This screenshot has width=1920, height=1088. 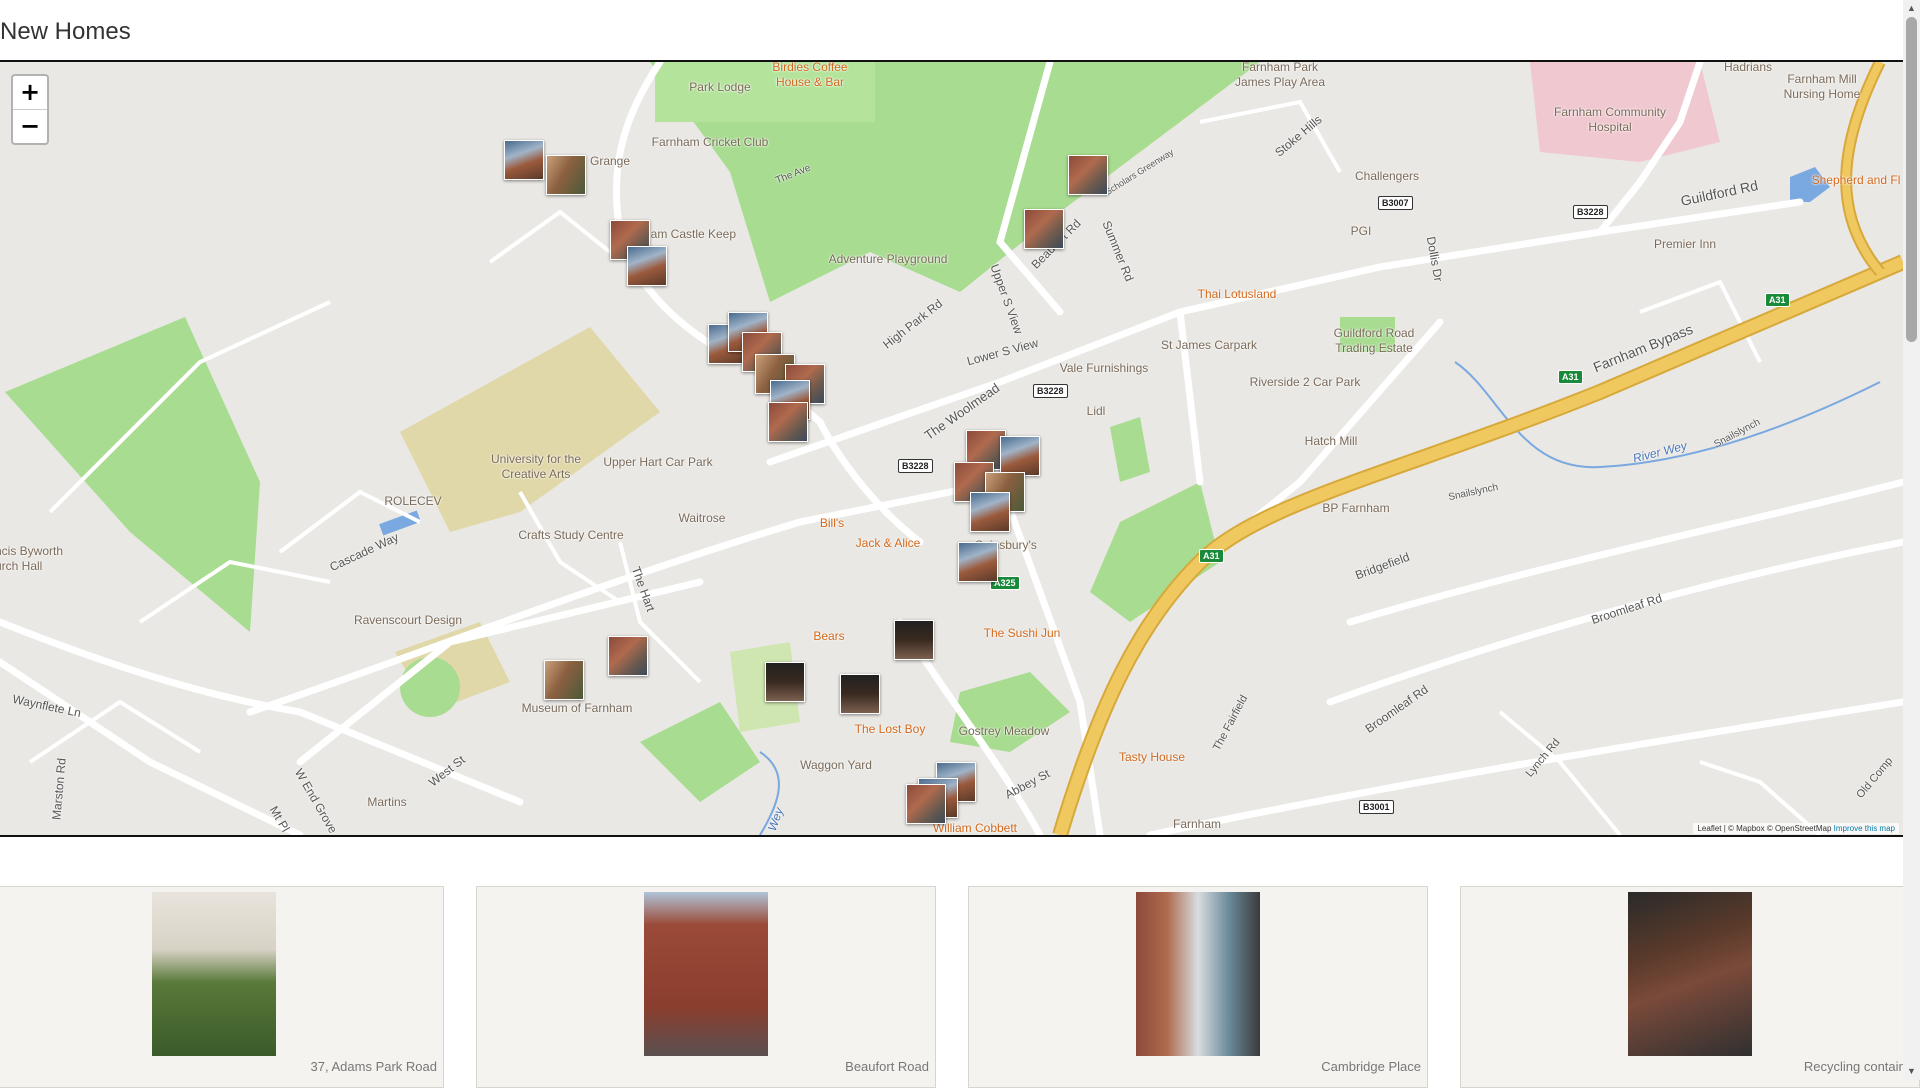 What do you see at coordinates (1376, 807) in the screenshot?
I see `road-shield: B3001` at bounding box center [1376, 807].